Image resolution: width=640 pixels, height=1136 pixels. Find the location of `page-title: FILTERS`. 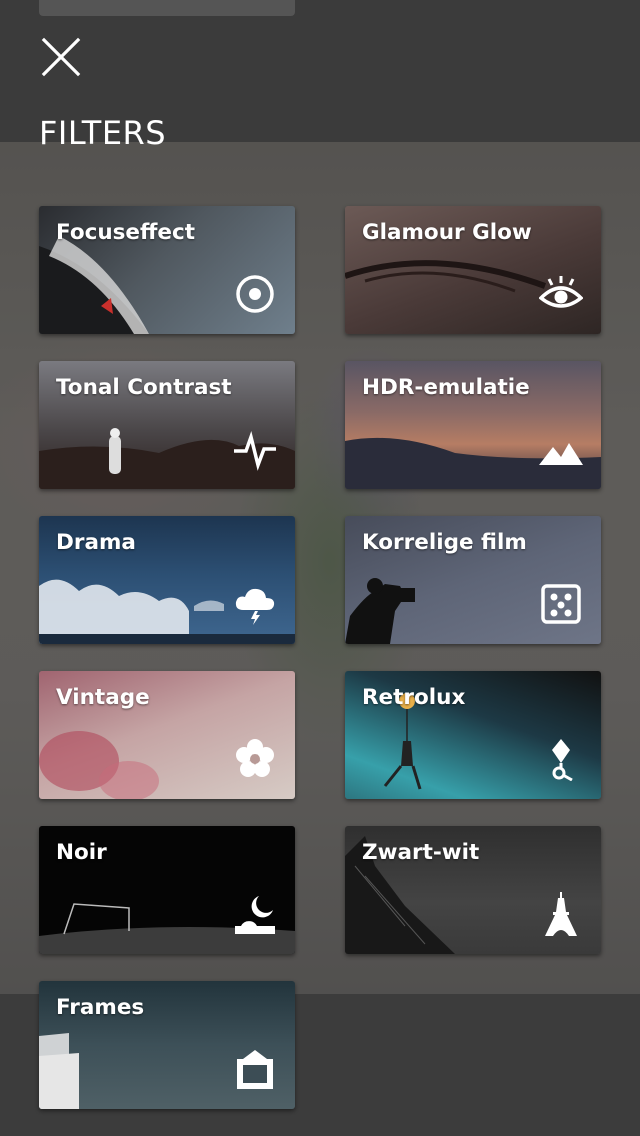

page-title: FILTERS is located at coordinates (103, 133).